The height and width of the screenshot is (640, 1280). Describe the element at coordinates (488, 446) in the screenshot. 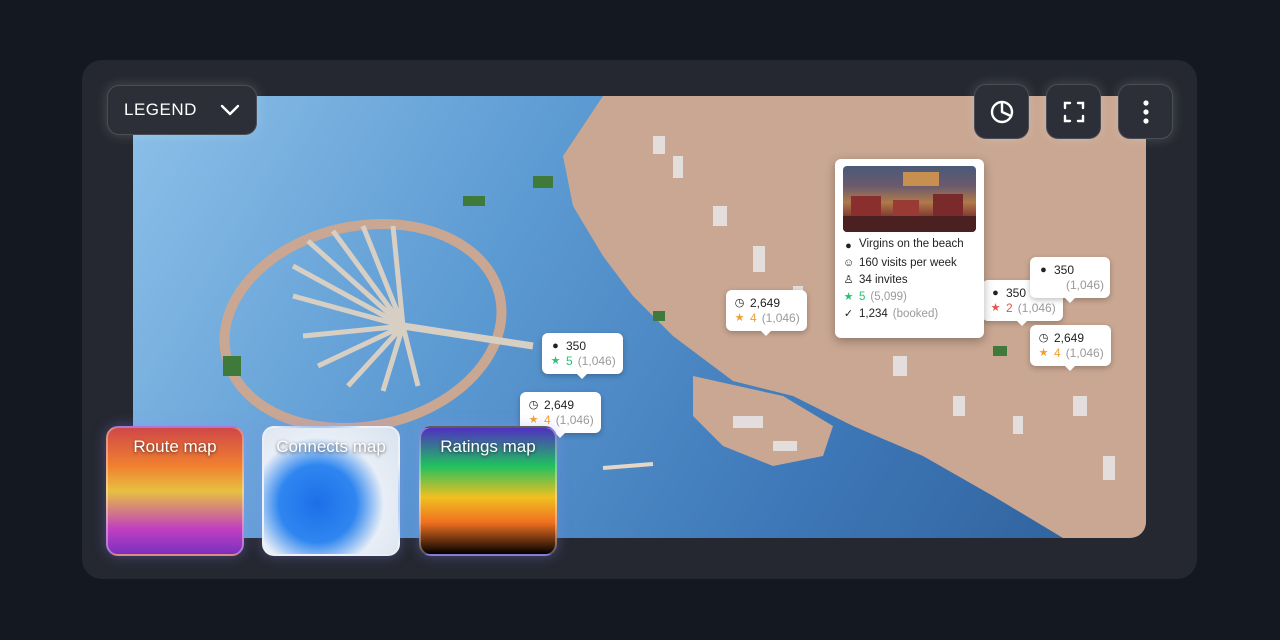

I see `ratings-map-label: Ratings map` at that location.